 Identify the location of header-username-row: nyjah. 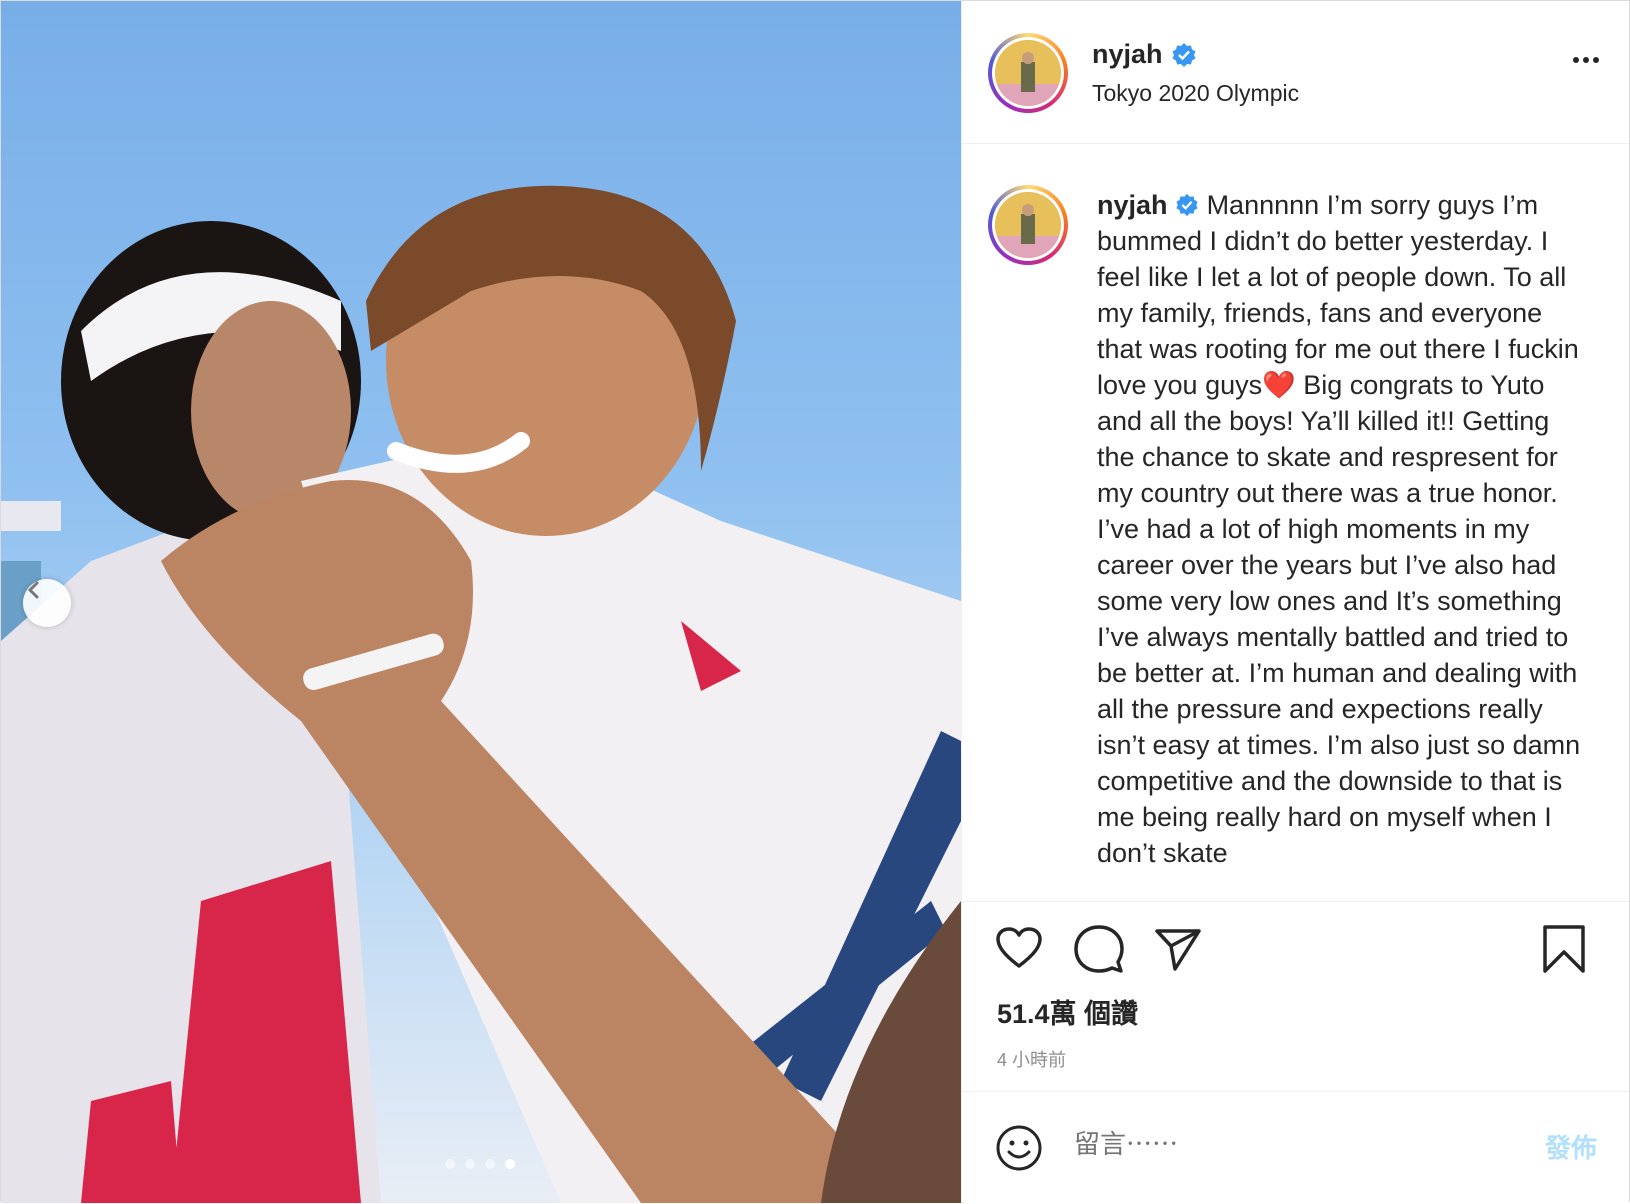
(1144, 54).